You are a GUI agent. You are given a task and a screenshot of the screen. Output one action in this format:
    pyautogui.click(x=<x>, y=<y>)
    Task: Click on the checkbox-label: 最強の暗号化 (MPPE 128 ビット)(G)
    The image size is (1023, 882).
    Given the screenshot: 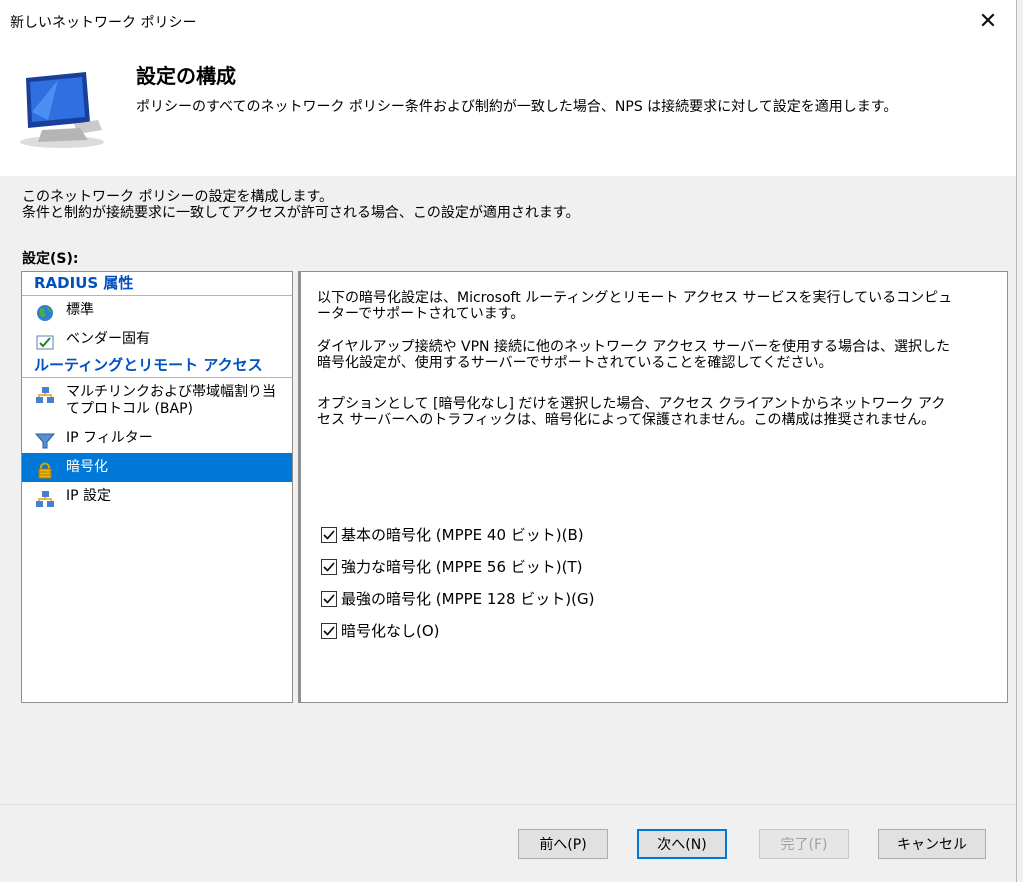 What is the action you would take?
    pyautogui.click(x=468, y=599)
    